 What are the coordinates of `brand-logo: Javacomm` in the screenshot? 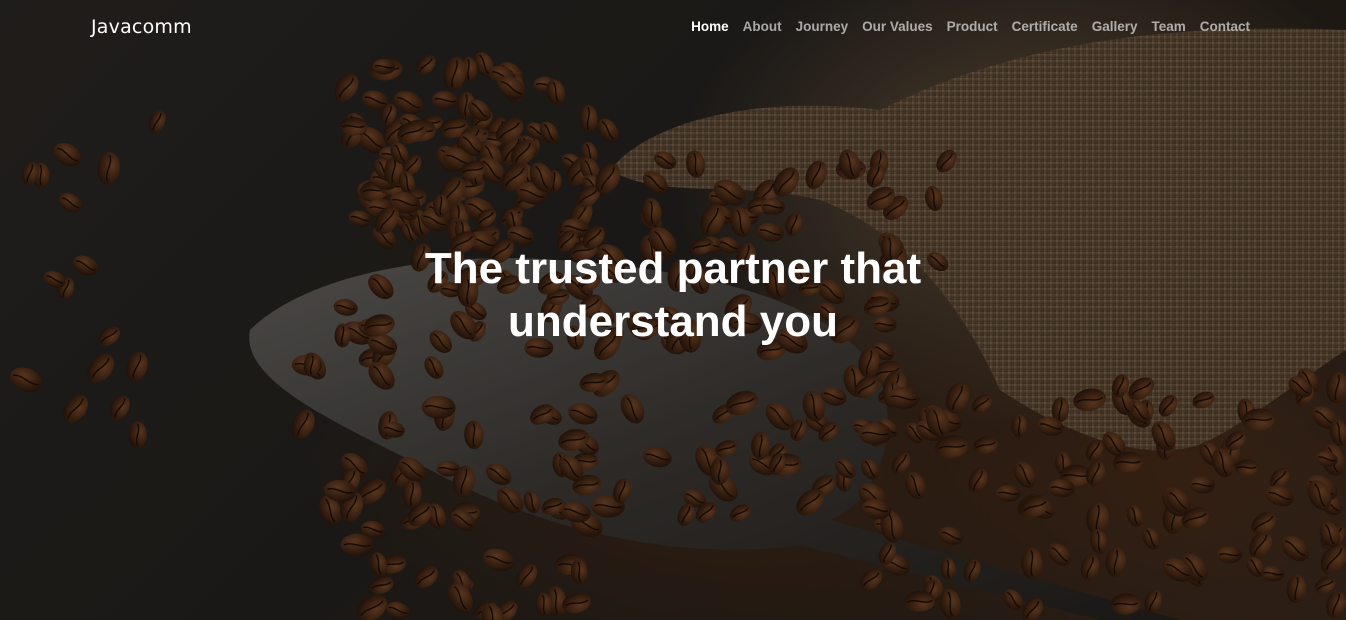 It's located at (141, 27).